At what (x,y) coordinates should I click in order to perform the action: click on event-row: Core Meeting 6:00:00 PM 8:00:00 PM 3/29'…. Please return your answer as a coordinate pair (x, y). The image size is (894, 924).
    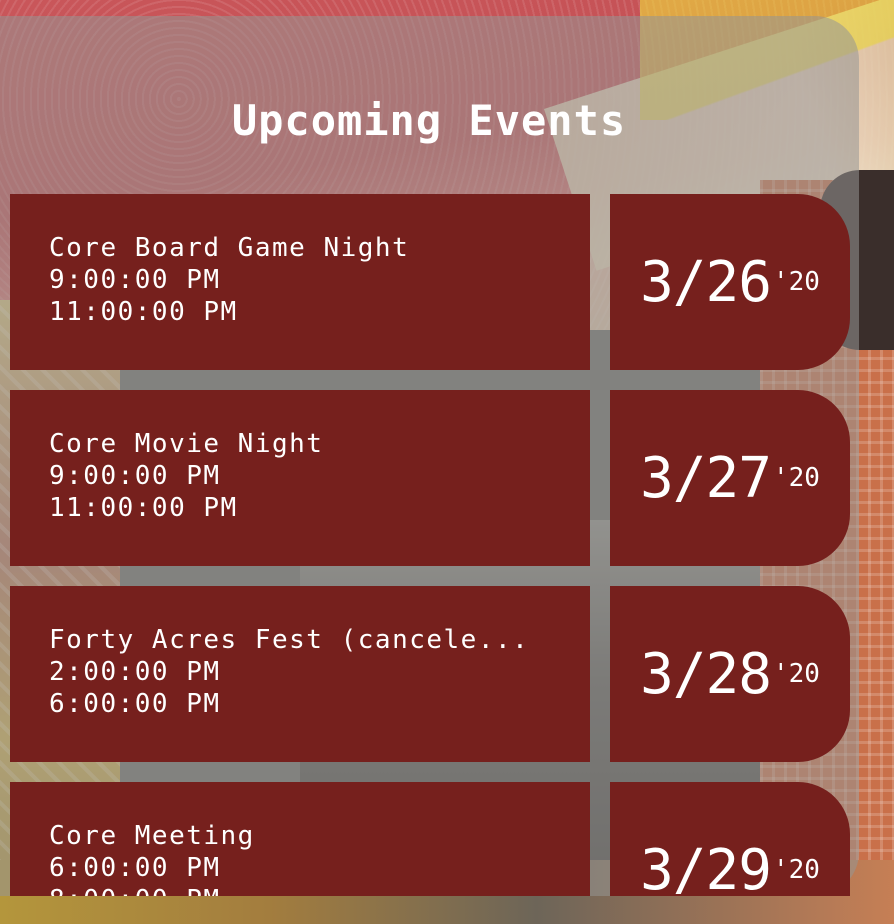
    Looking at the image, I should click on (430, 839).